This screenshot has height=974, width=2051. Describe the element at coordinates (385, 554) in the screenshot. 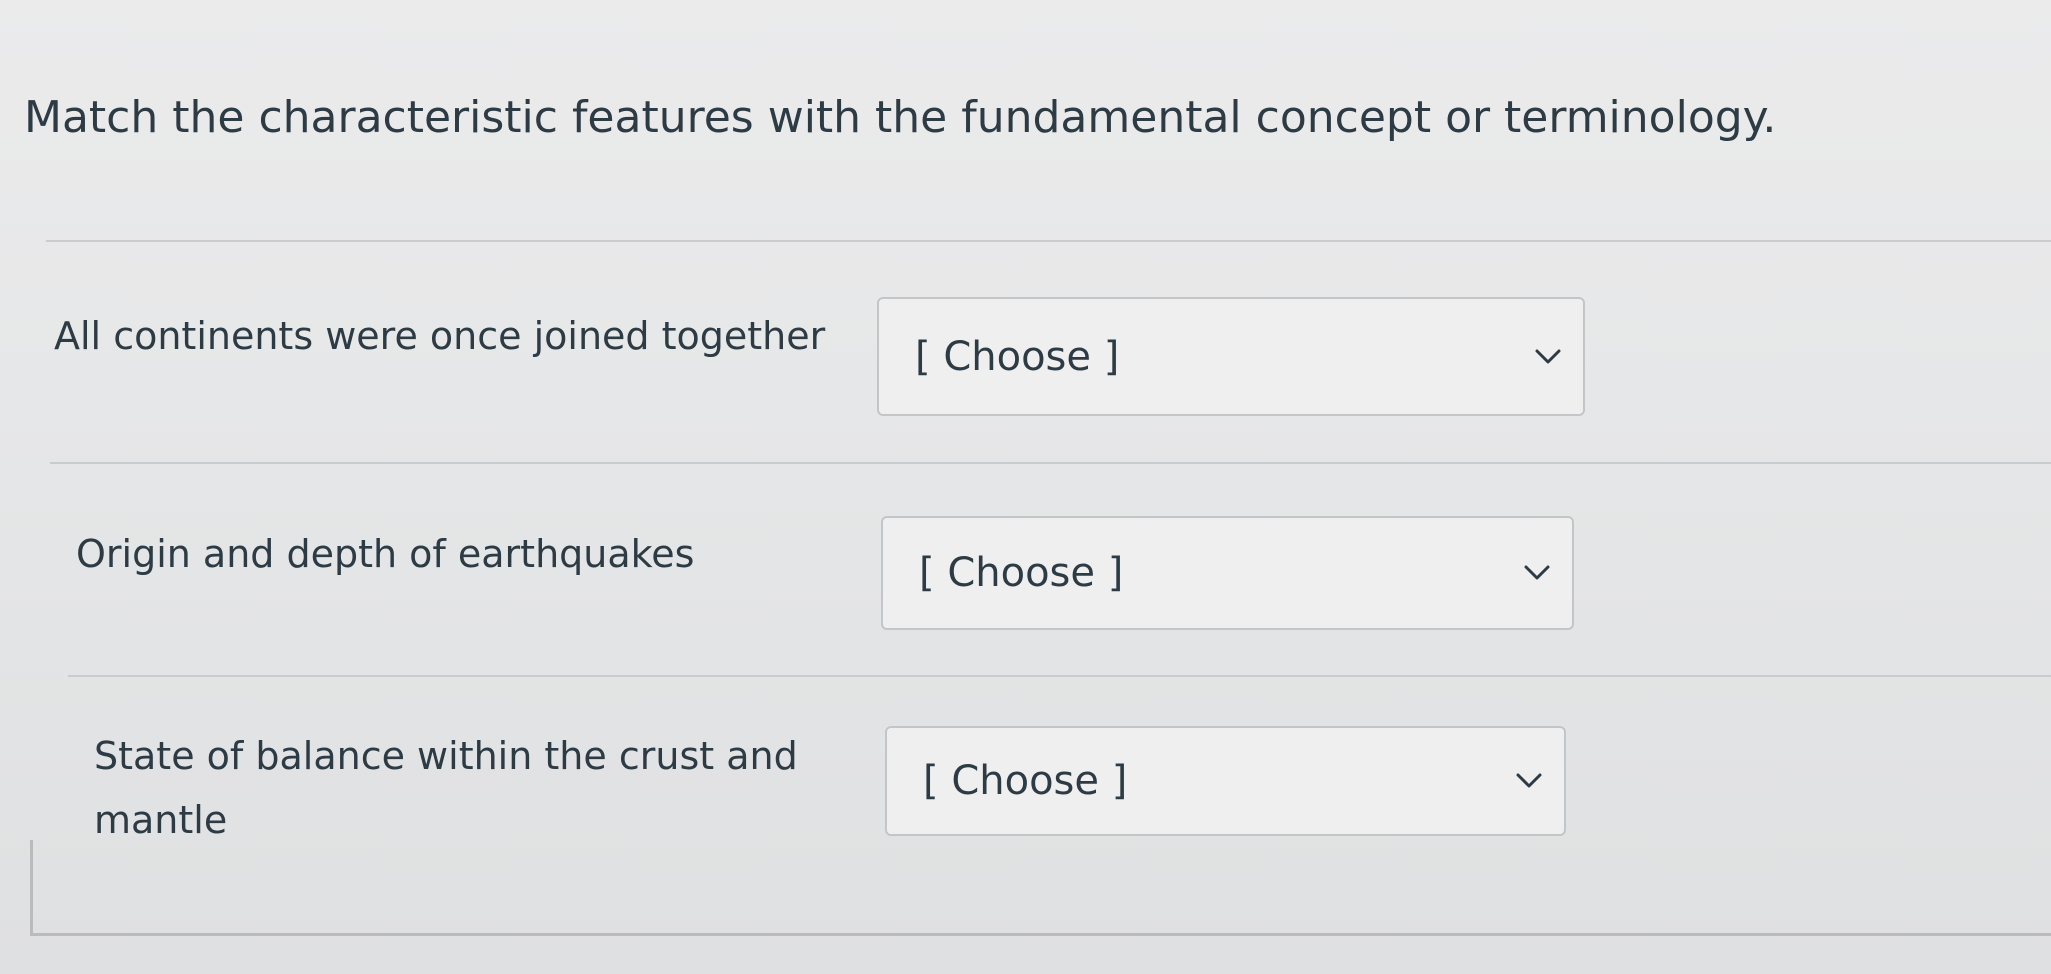

I see `row-label: Origin and depth of earthquakes` at that location.